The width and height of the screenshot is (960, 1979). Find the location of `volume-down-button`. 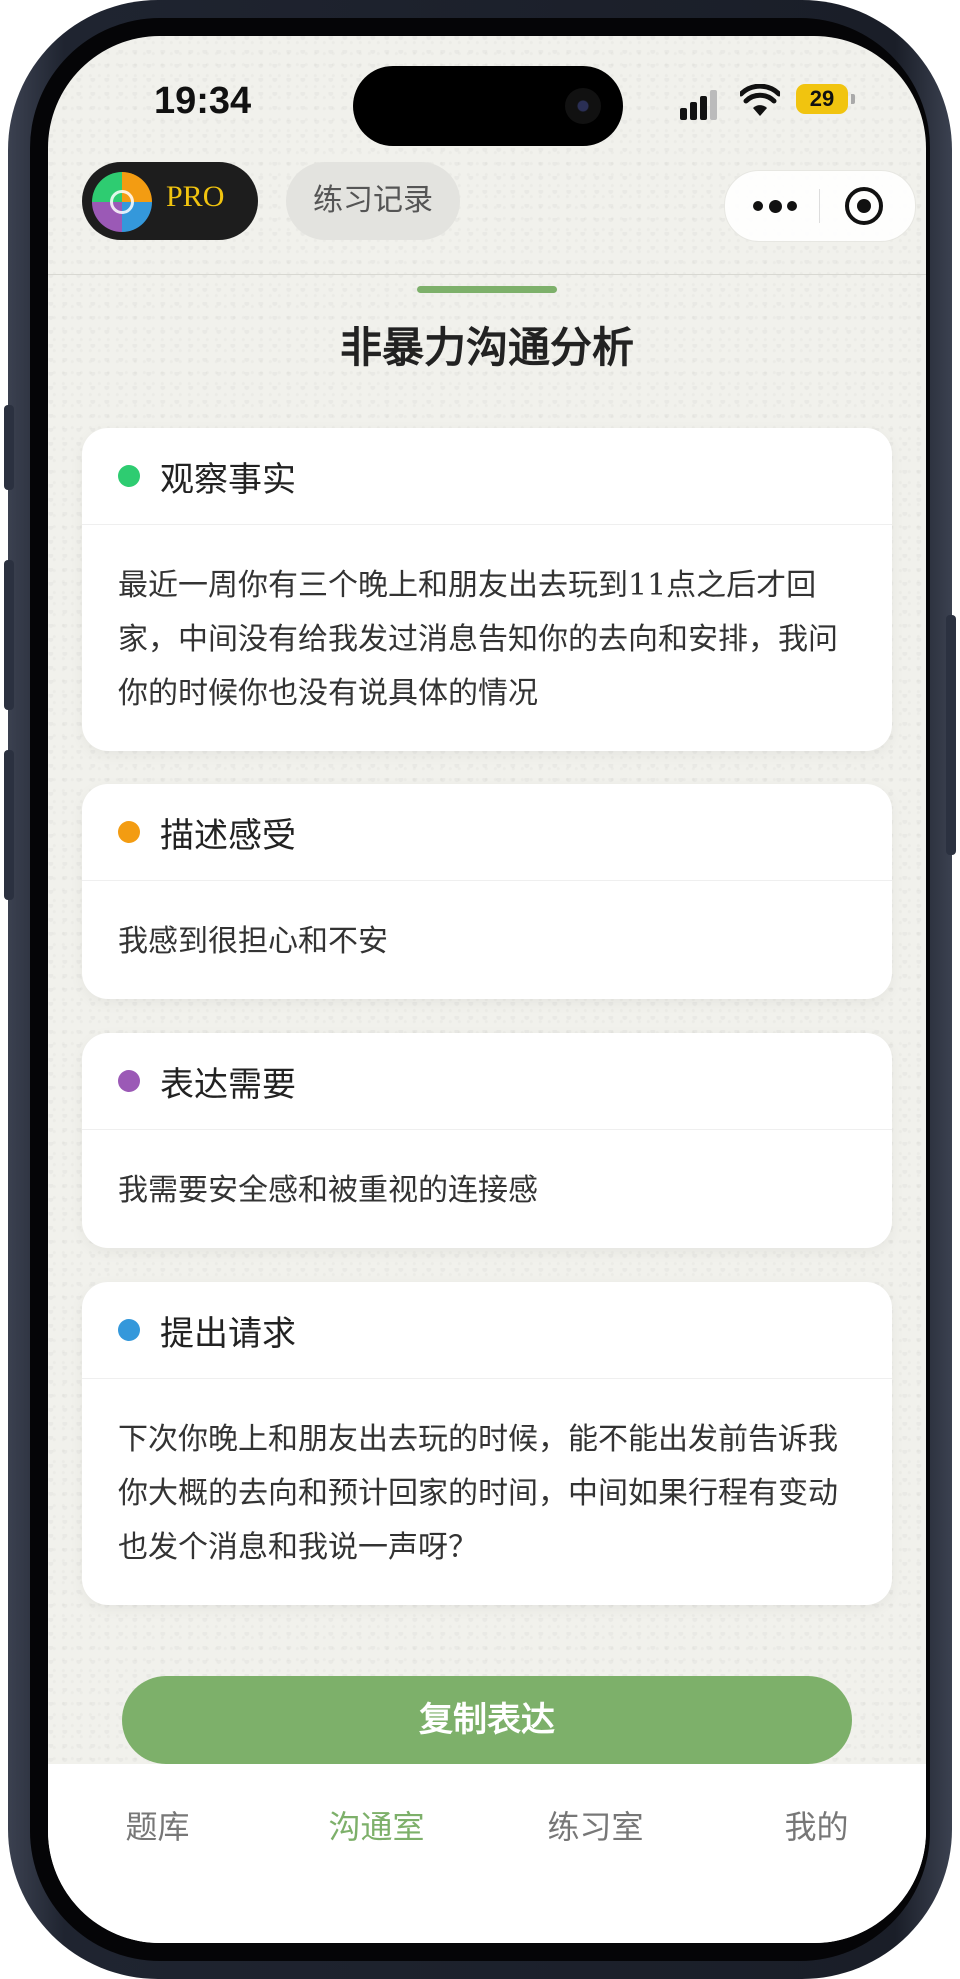

volume-down-button is located at coordinates (9, 825).